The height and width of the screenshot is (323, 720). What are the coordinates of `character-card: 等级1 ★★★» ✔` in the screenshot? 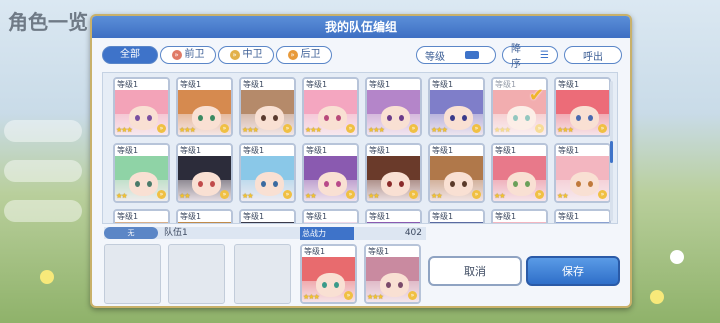 It's located at (519, 107).